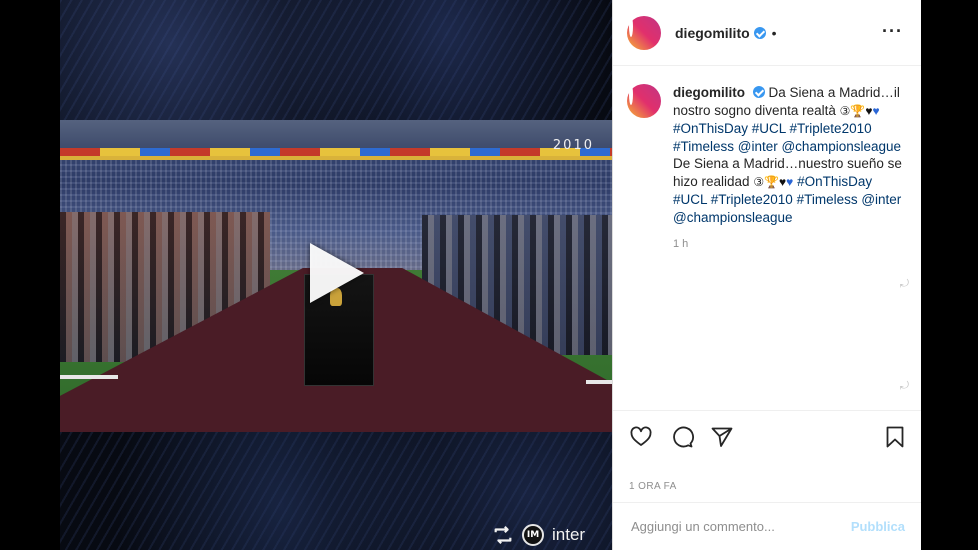 This screenshot has height=550, width=978. I want to click on share-icon, so click(722, 437).